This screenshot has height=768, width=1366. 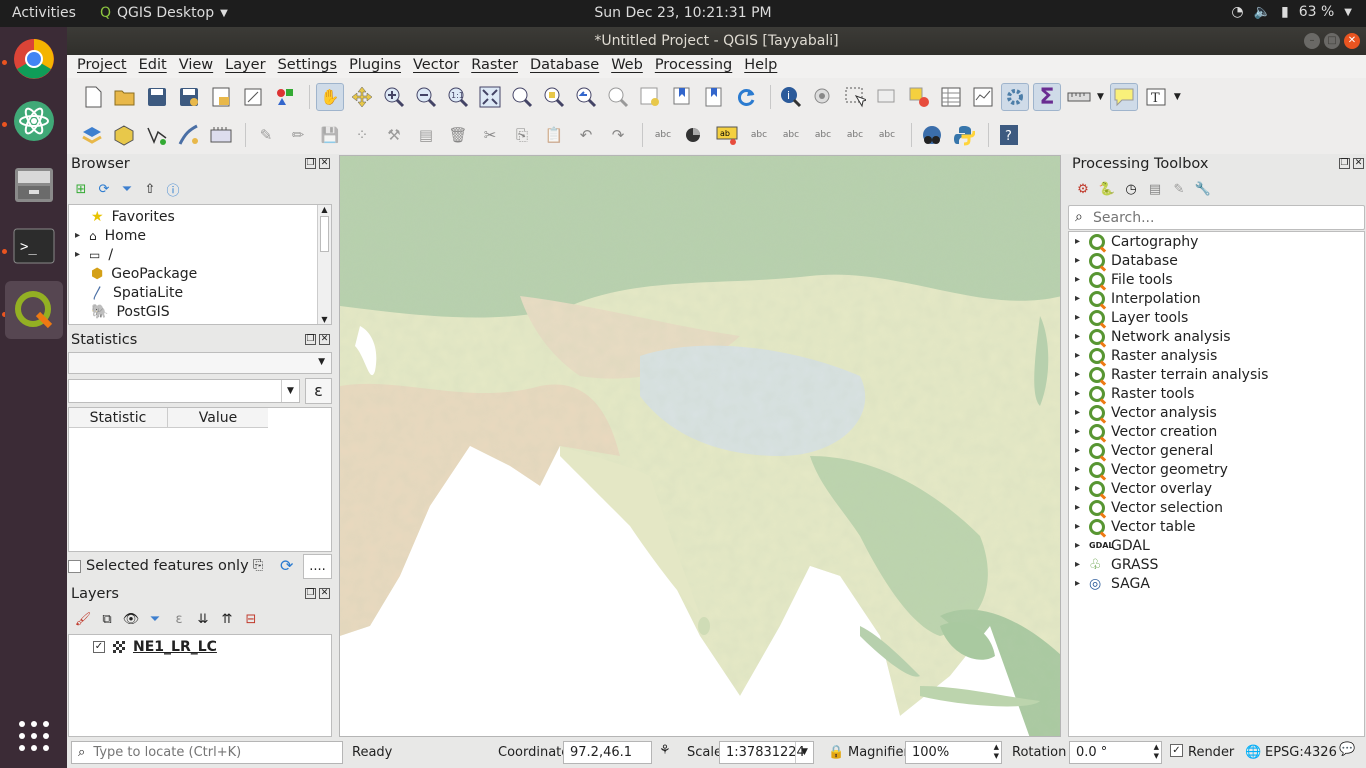 What do you see at coordinates (1216, 279) in the screenshot?
I see `toolbox-group-file-tools: ▸ File tools` at bounding box center [1216, 279].